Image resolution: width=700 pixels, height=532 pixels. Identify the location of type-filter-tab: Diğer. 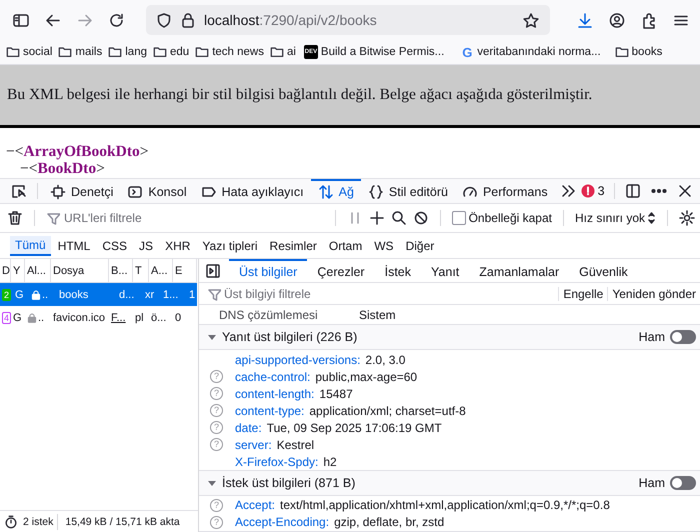
(420, 245).